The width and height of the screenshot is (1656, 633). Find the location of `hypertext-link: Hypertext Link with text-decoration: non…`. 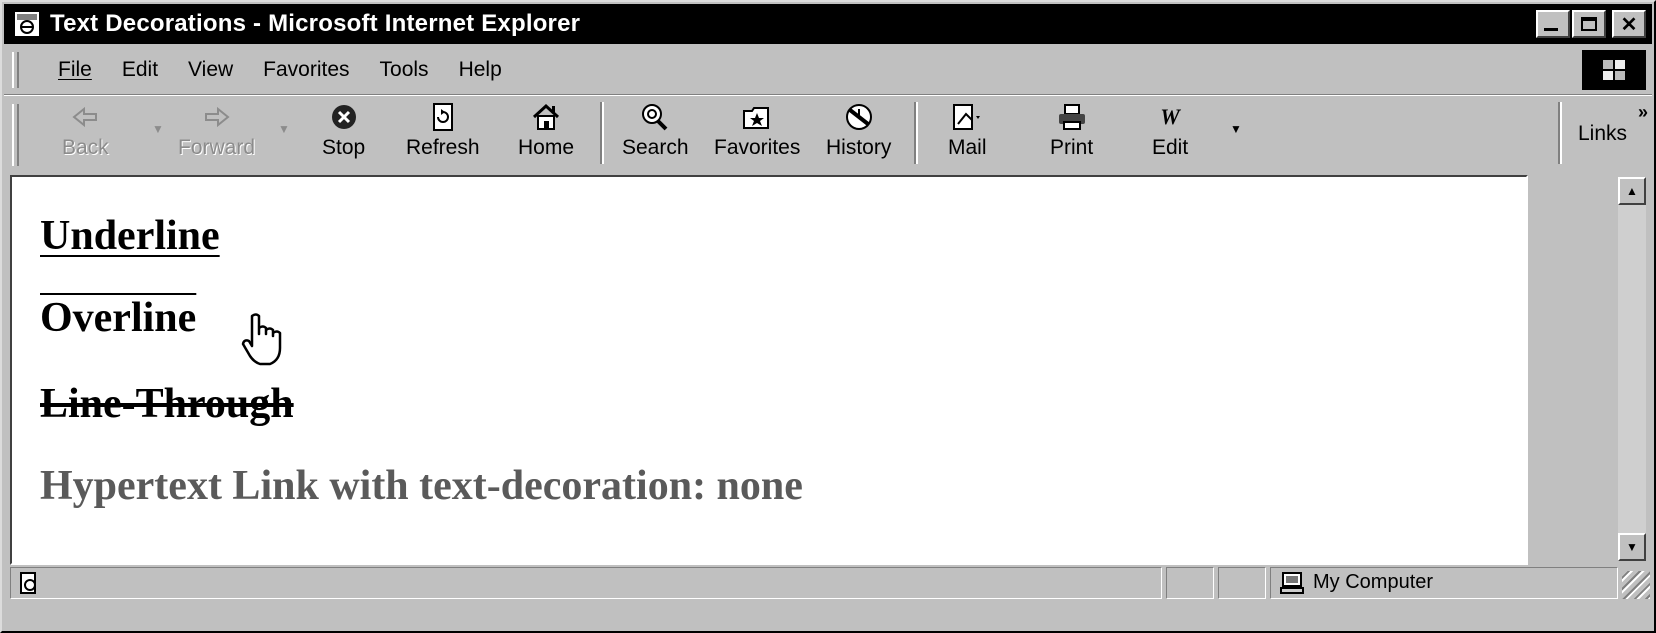

hypertext-link: Hypertext Link with text-decoration: non… is located at coordinates (421, 486).